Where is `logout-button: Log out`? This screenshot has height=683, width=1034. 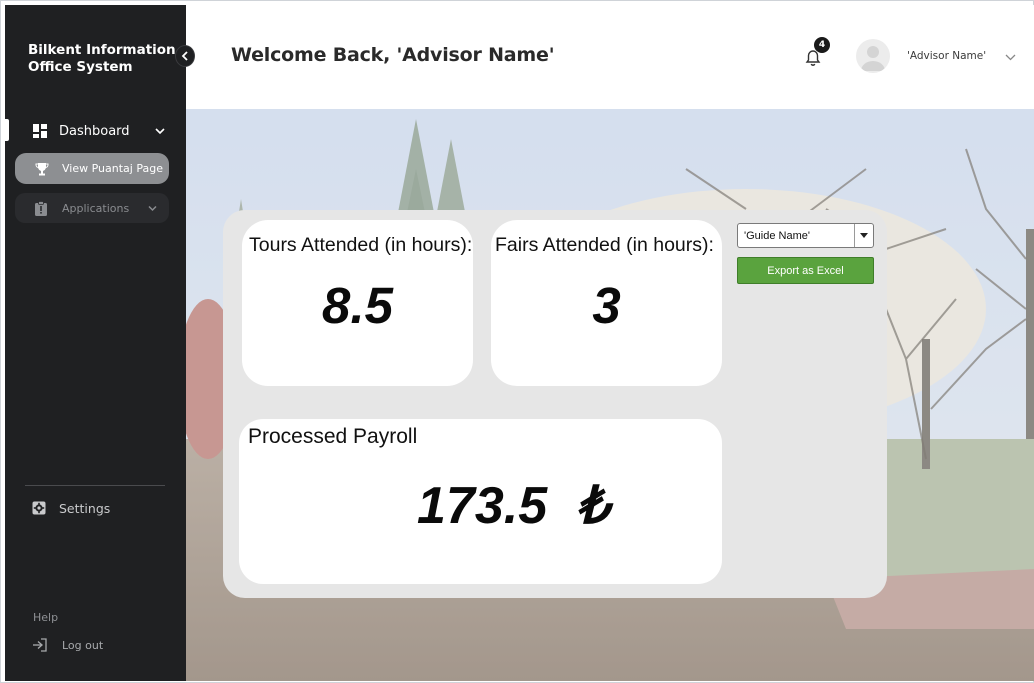 logout-button: Log out is located at coordinates (67, 645).